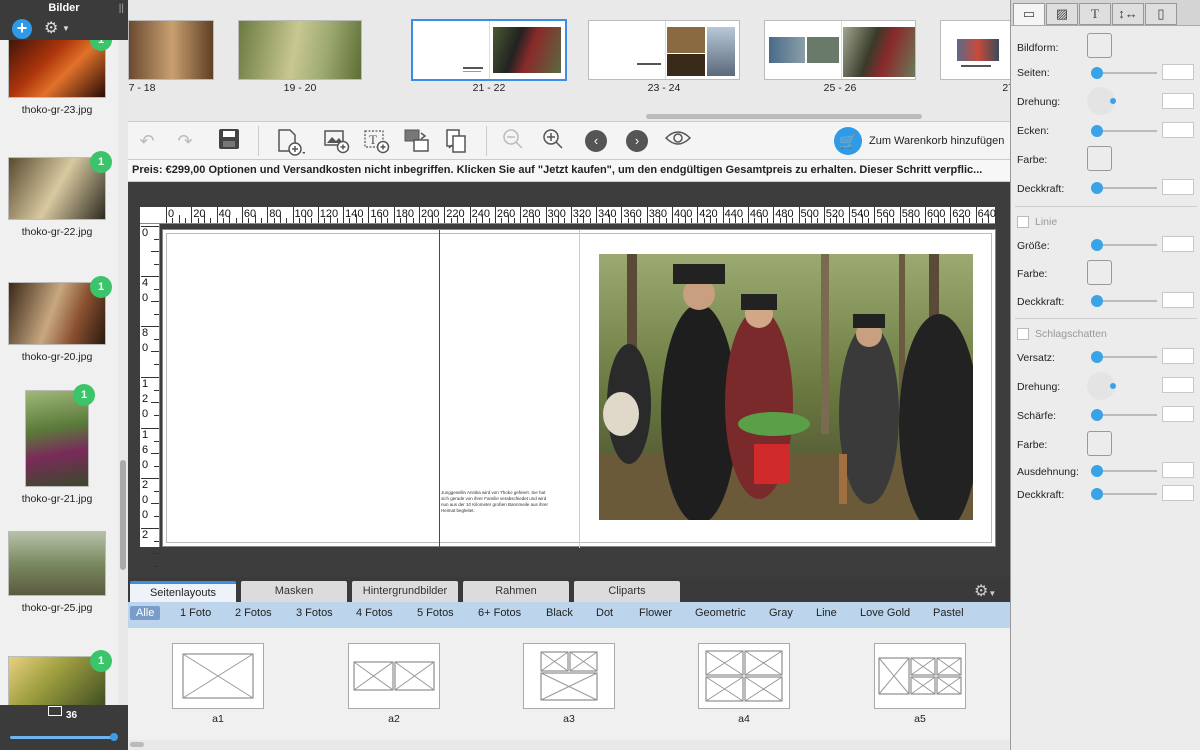  What do you see at coordinates (1161, 14) in the screenshot?
I see `tab-page: ▯` at bounding box center [1161, 14].